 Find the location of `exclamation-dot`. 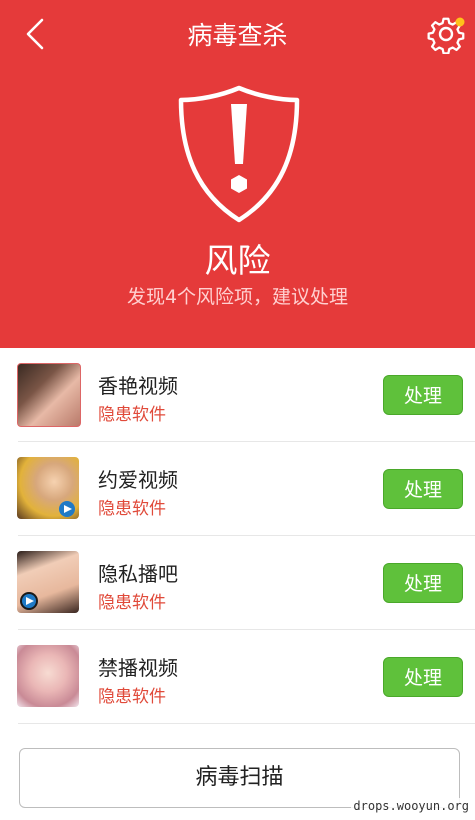

exclamation-dot is located at coordinates (239, 184).